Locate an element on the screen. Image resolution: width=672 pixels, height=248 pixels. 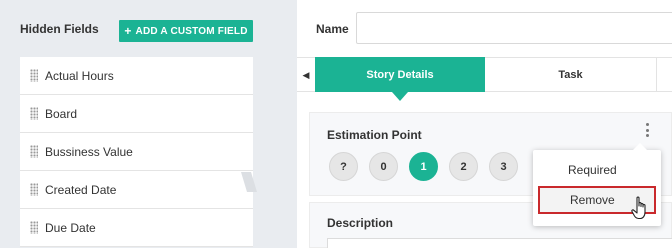
add-custom-field-button: + ADD A CUSTOM FIELD is located at coordinates (186, 31).